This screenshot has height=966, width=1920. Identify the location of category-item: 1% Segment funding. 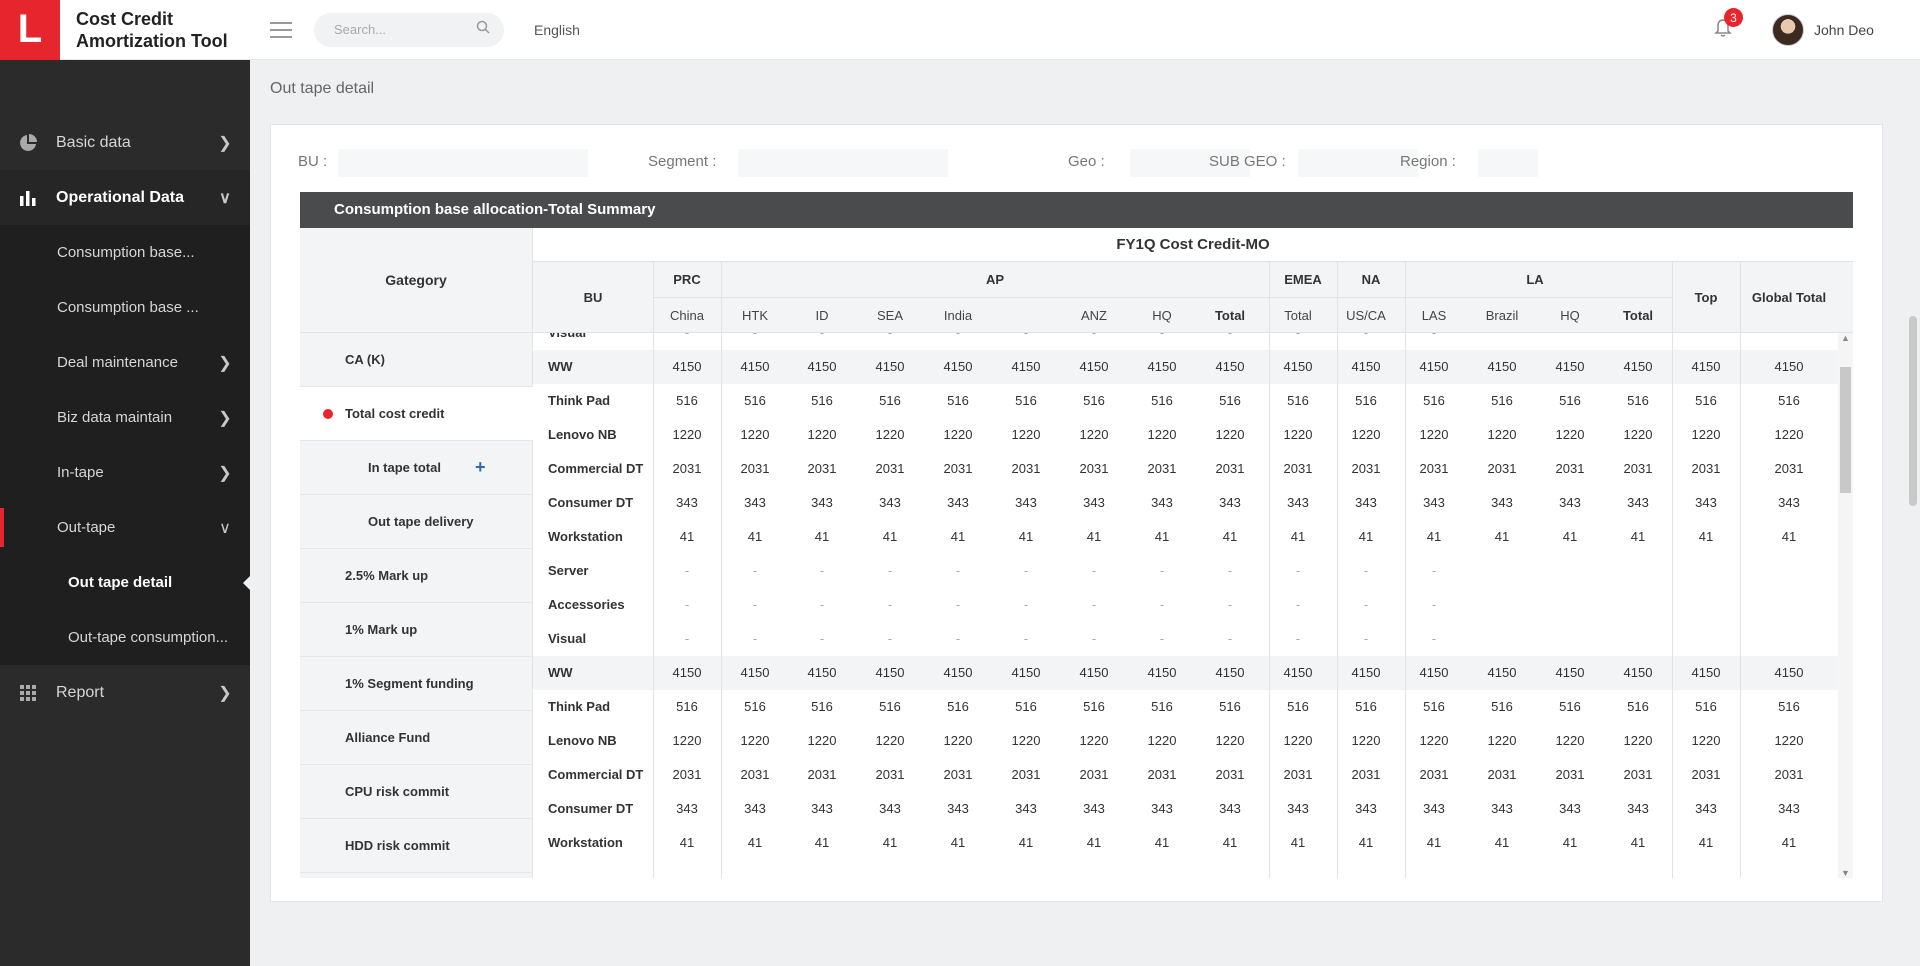
(416, 684).